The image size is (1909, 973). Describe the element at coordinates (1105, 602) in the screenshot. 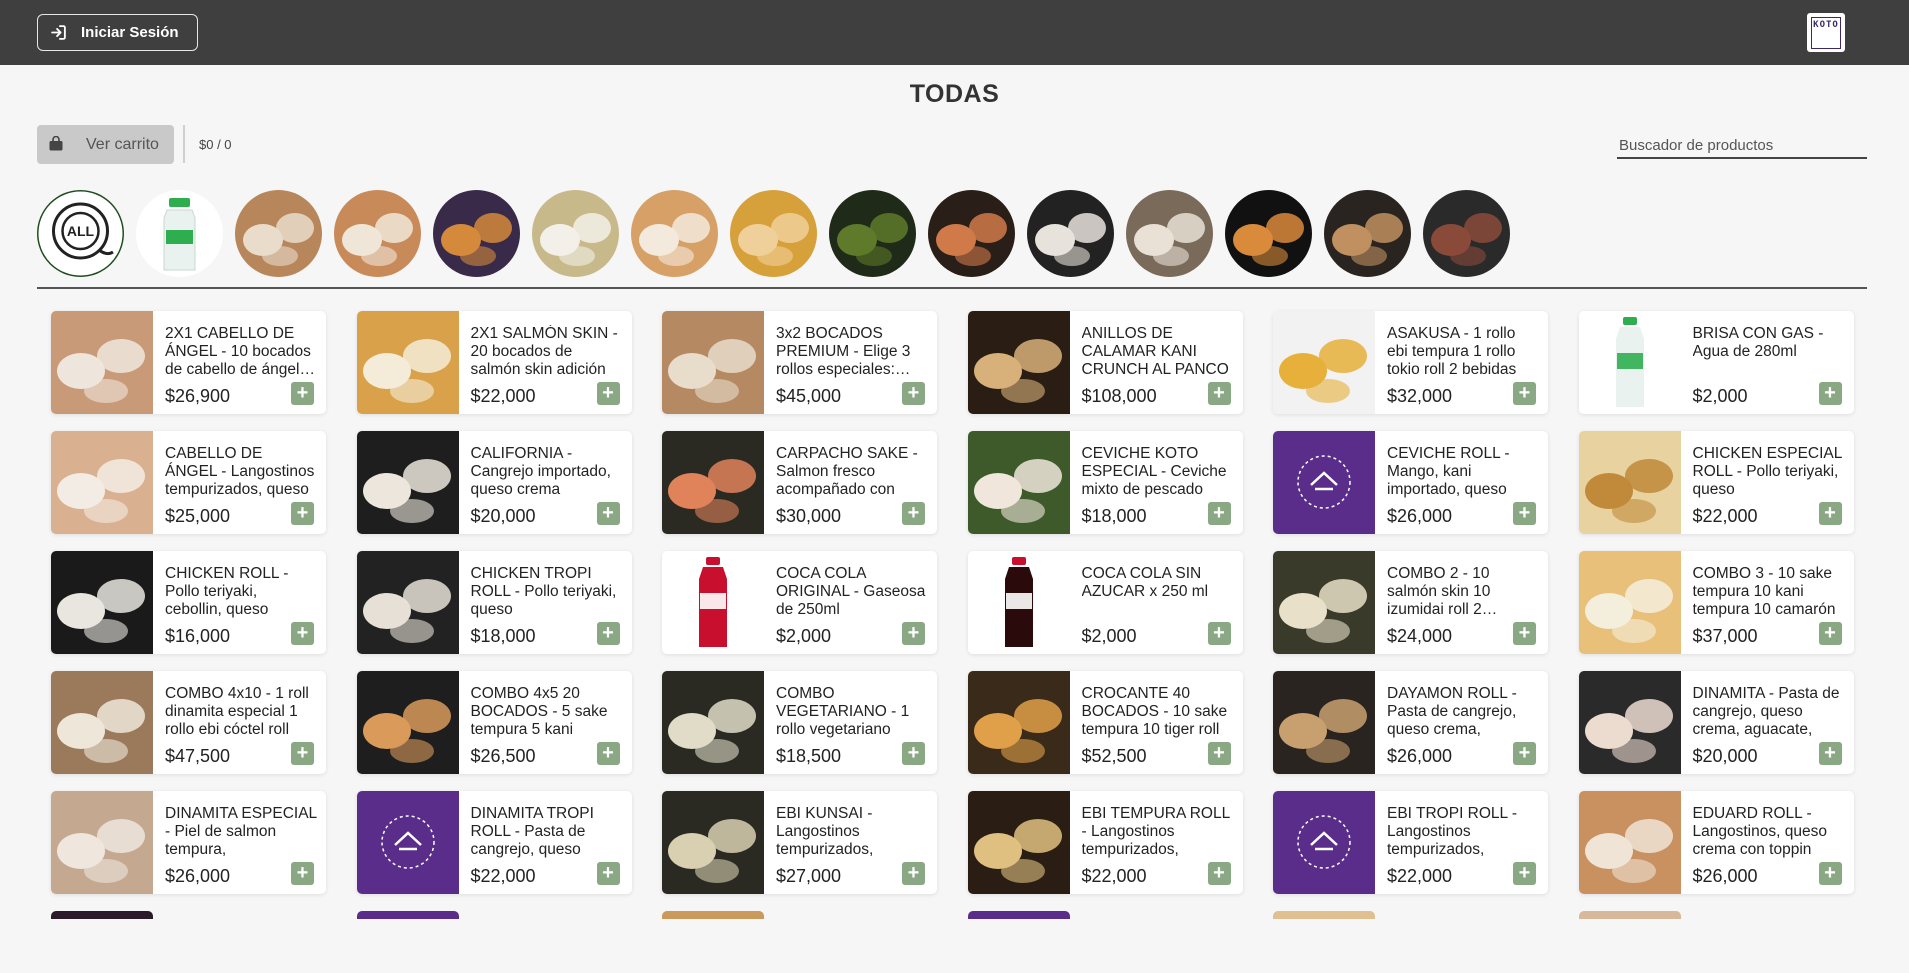

I see `product-card: COCA COLA SIN AZUCAR x 250 ml $2,000 +` at that location.